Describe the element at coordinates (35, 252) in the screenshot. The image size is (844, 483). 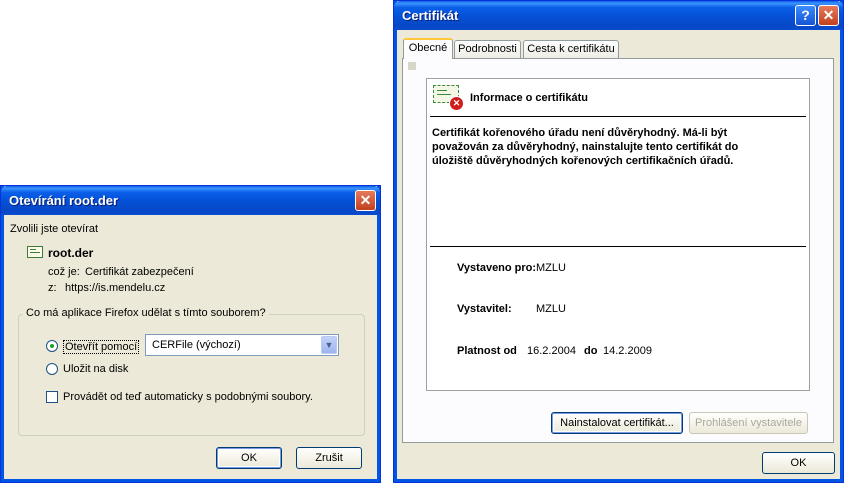
I see `certificate-file-icon` at that location.